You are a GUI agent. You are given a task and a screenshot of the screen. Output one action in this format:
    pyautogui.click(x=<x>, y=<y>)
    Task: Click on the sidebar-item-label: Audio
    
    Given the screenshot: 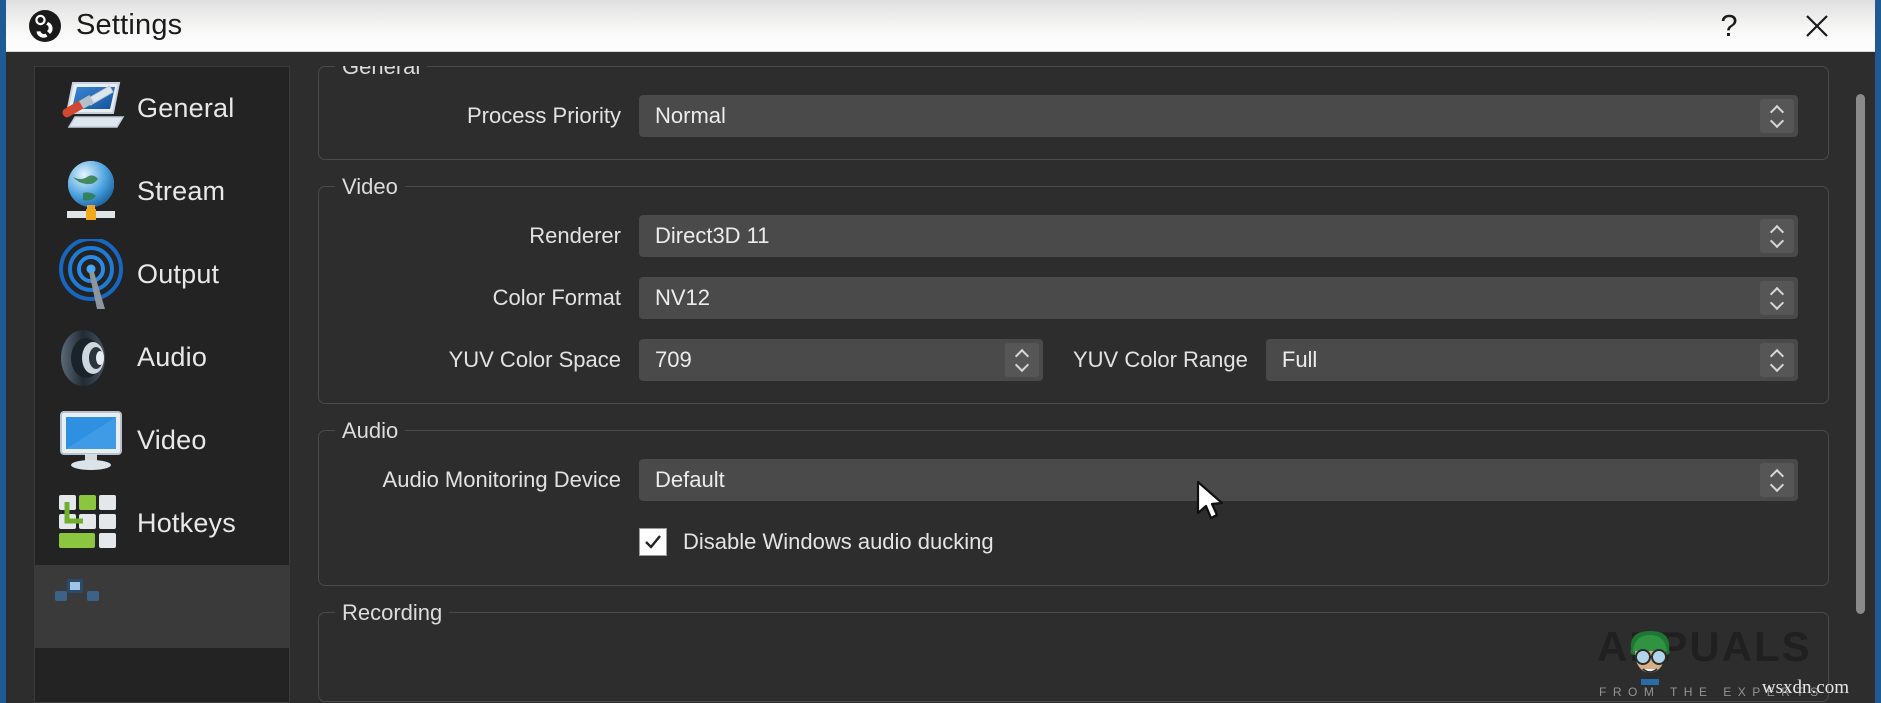 What is the action you would take?
    pyautogui.click(x=172, y=357)
    